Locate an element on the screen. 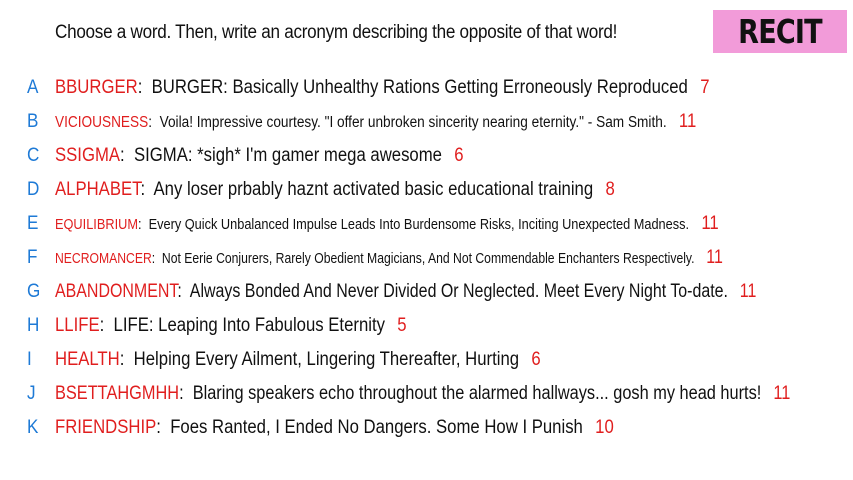  item-desc: LIFE: Leaping Into Fabulous Eternity is located at coordinates (249, 325).